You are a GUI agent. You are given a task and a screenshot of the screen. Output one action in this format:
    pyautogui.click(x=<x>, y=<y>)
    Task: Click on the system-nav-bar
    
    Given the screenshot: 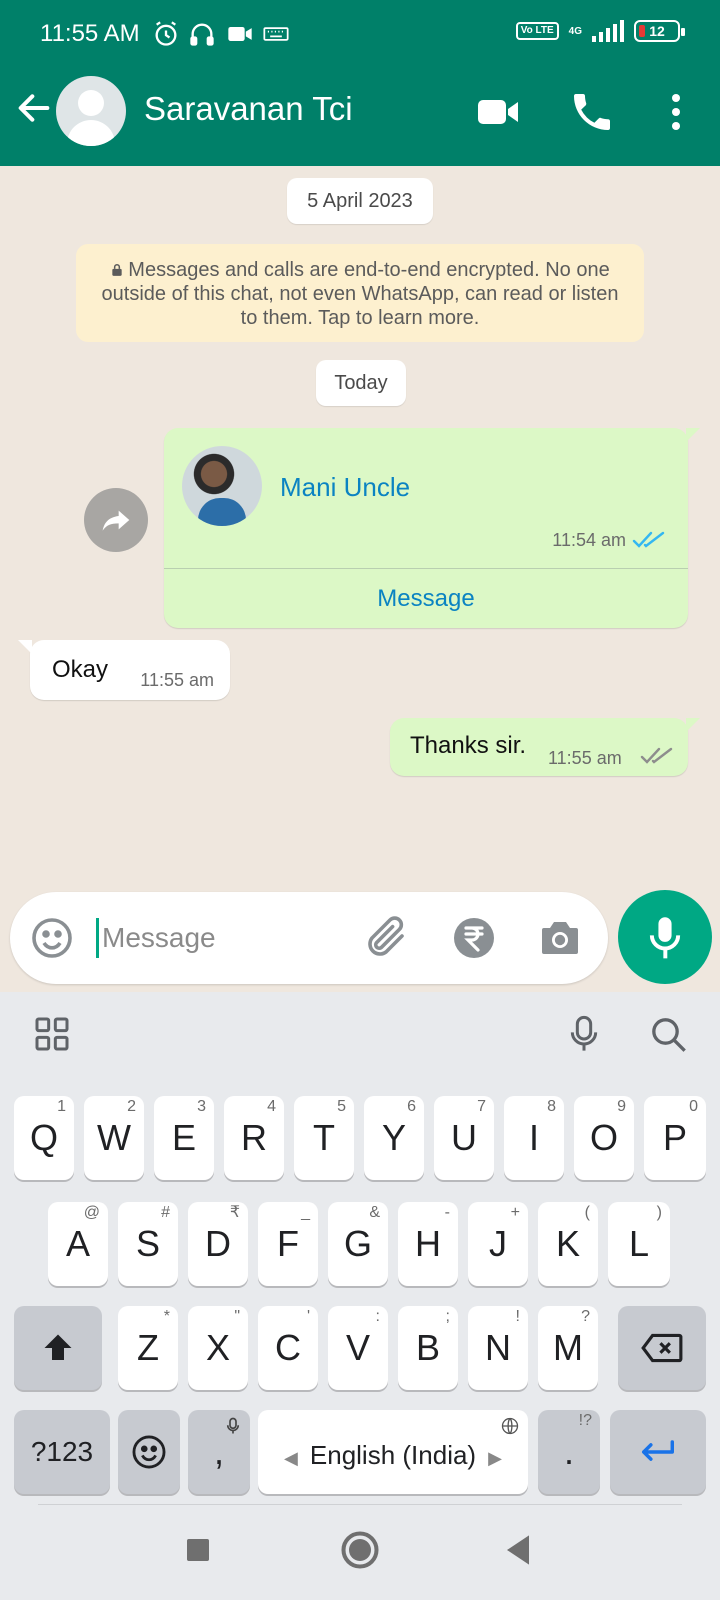 What is the action you would take?
    pyautogui.click(x=360, y=1555)
    